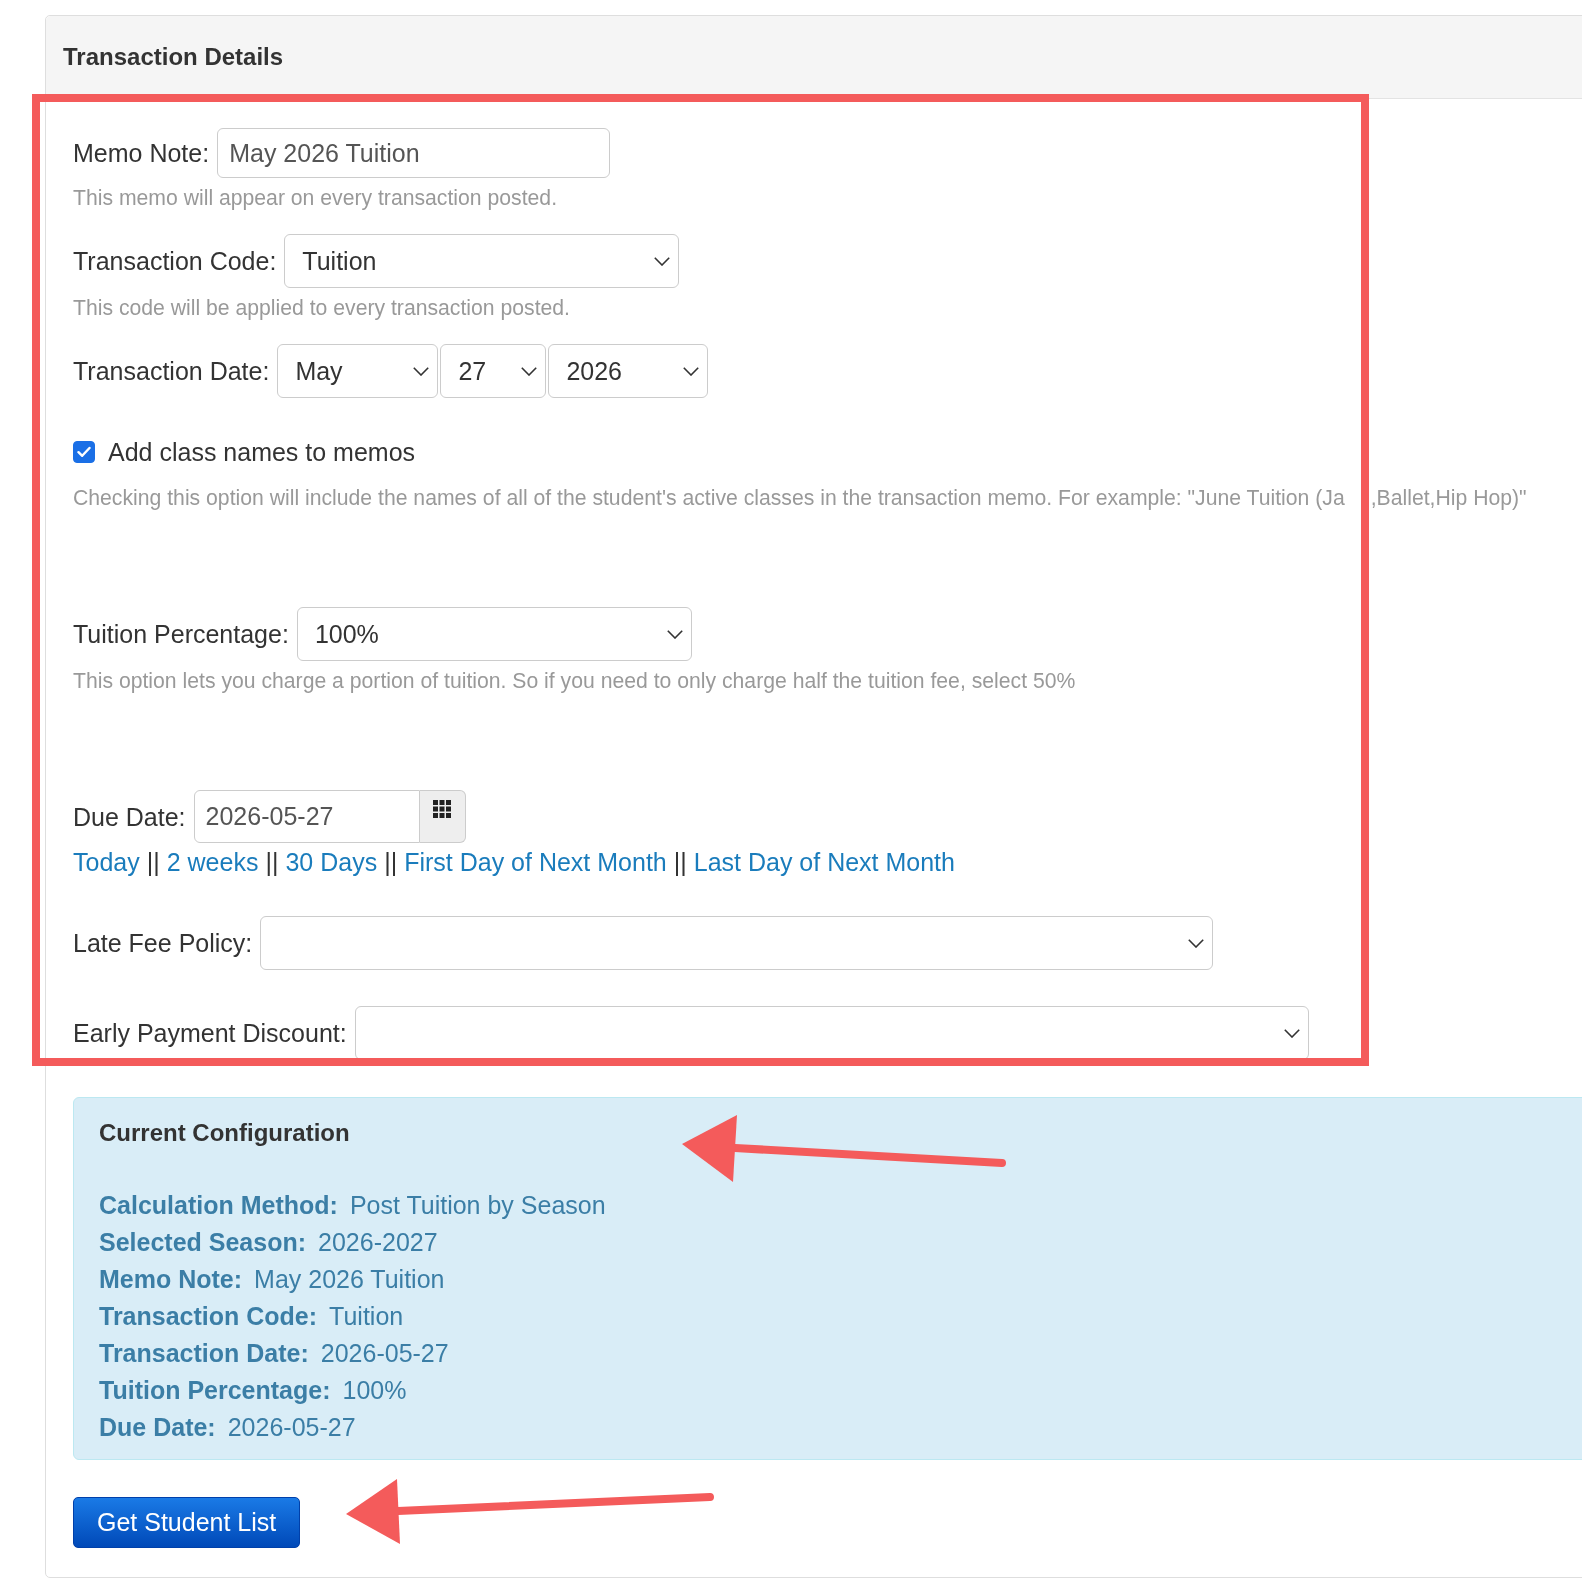  Describe the element at coordinates (173, 57) in the screenshot. I see `panel-title: Transaction Details` at that location.